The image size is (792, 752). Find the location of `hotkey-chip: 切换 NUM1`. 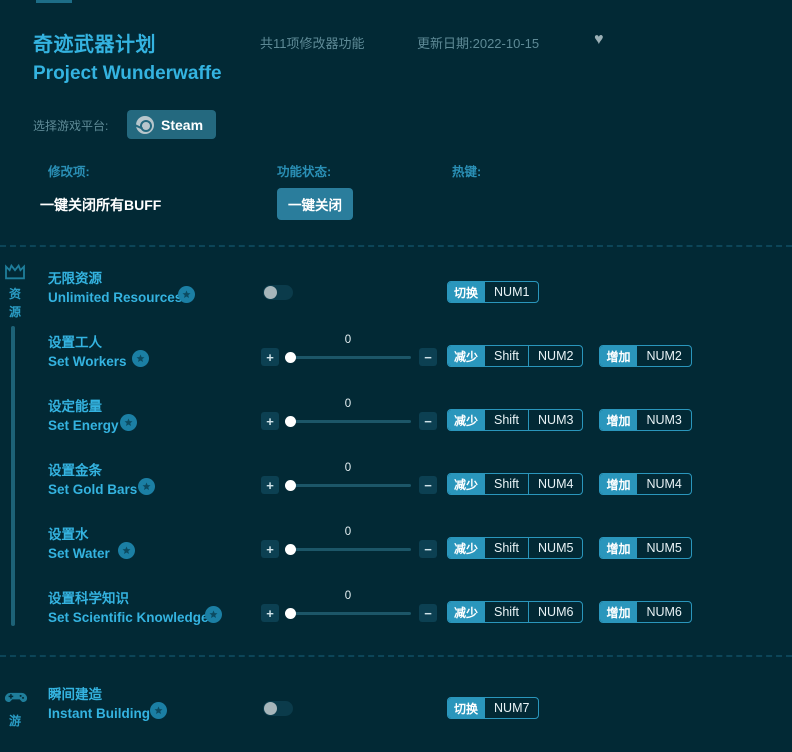

hotkey-chip: 切换 NUM1 is located at coordinates (493, 292).